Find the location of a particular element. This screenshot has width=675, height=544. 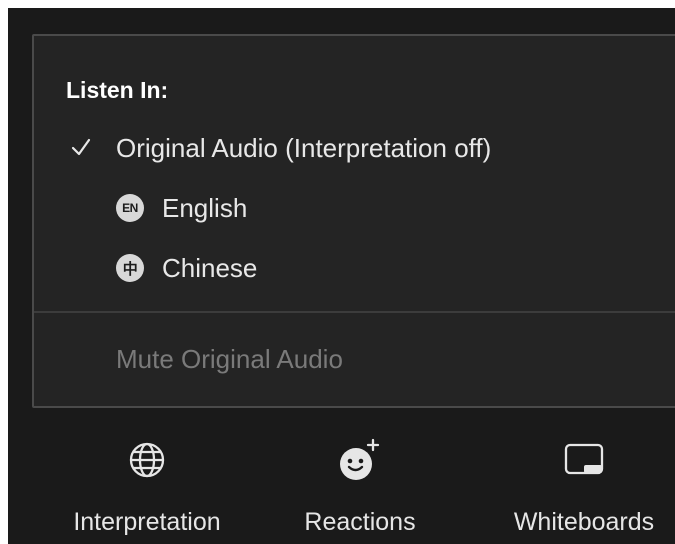

emoji-add-icon is located at coordinates (360, 459).